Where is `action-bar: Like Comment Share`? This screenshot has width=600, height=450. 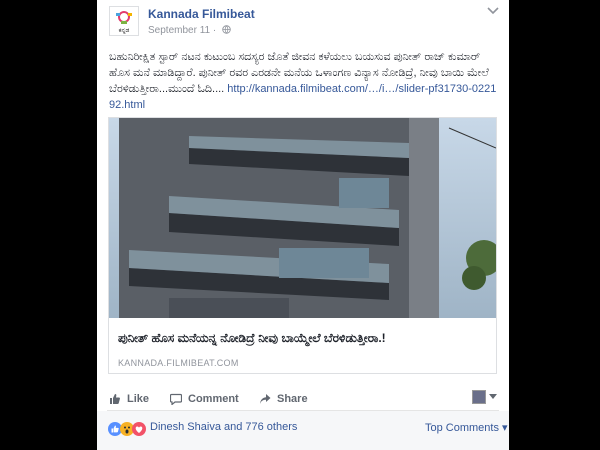 action-bar: Like Comment Share is located at coordinates (303, 398).